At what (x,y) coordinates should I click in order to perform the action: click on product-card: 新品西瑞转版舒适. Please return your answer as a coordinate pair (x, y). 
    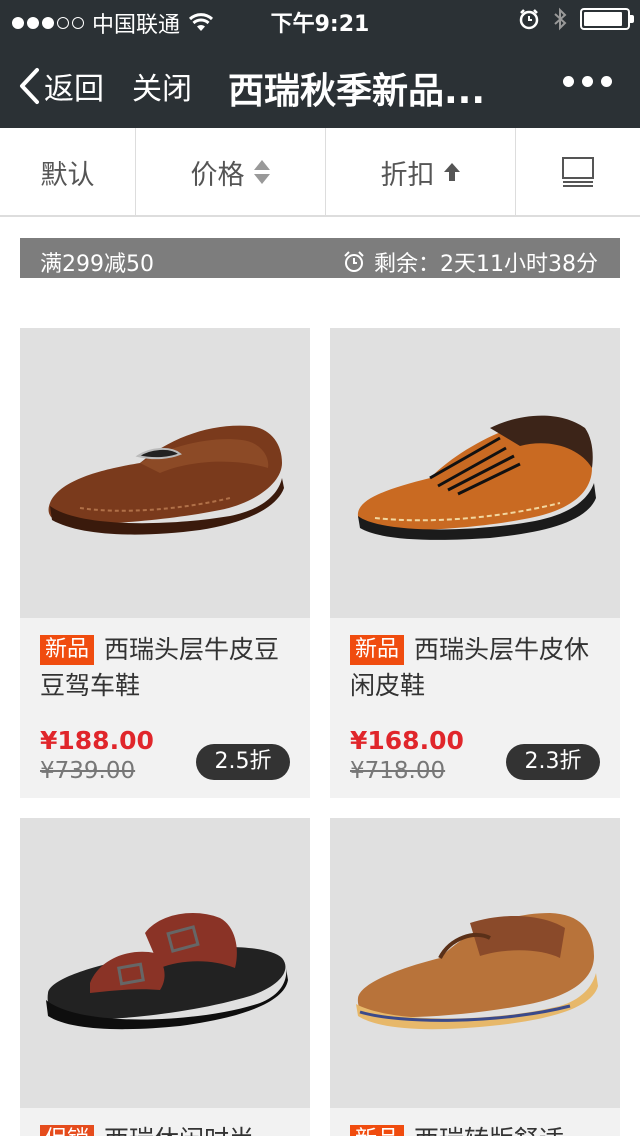
    Looking at the image, I should click on (475, 977).